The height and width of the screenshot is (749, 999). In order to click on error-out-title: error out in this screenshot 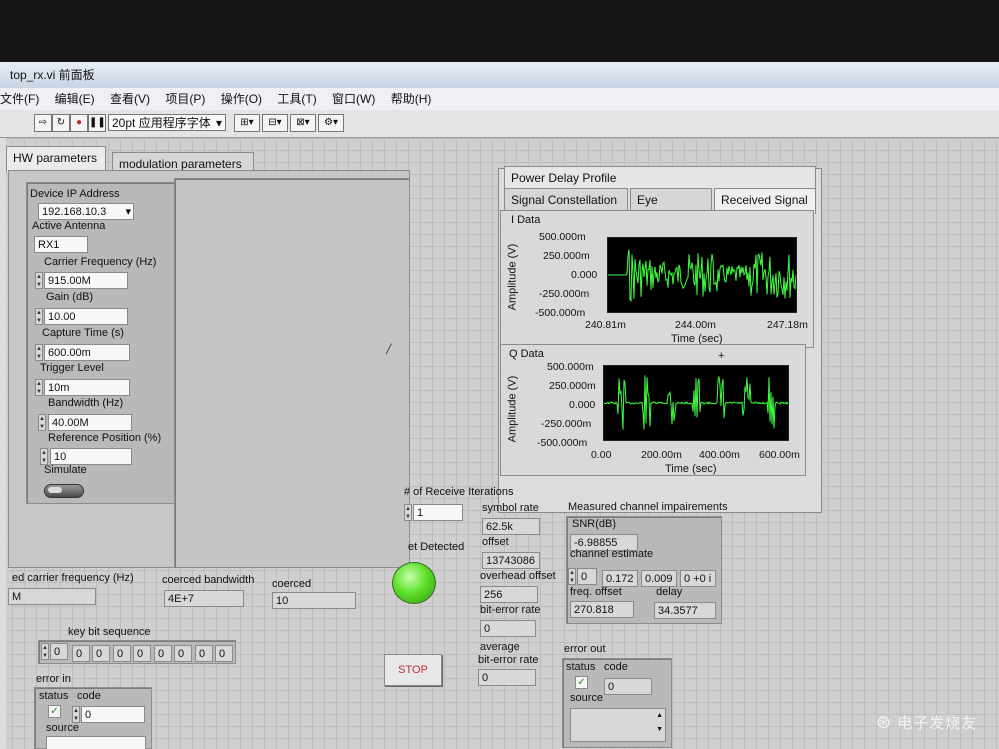, I will do `click(585, 649)`.